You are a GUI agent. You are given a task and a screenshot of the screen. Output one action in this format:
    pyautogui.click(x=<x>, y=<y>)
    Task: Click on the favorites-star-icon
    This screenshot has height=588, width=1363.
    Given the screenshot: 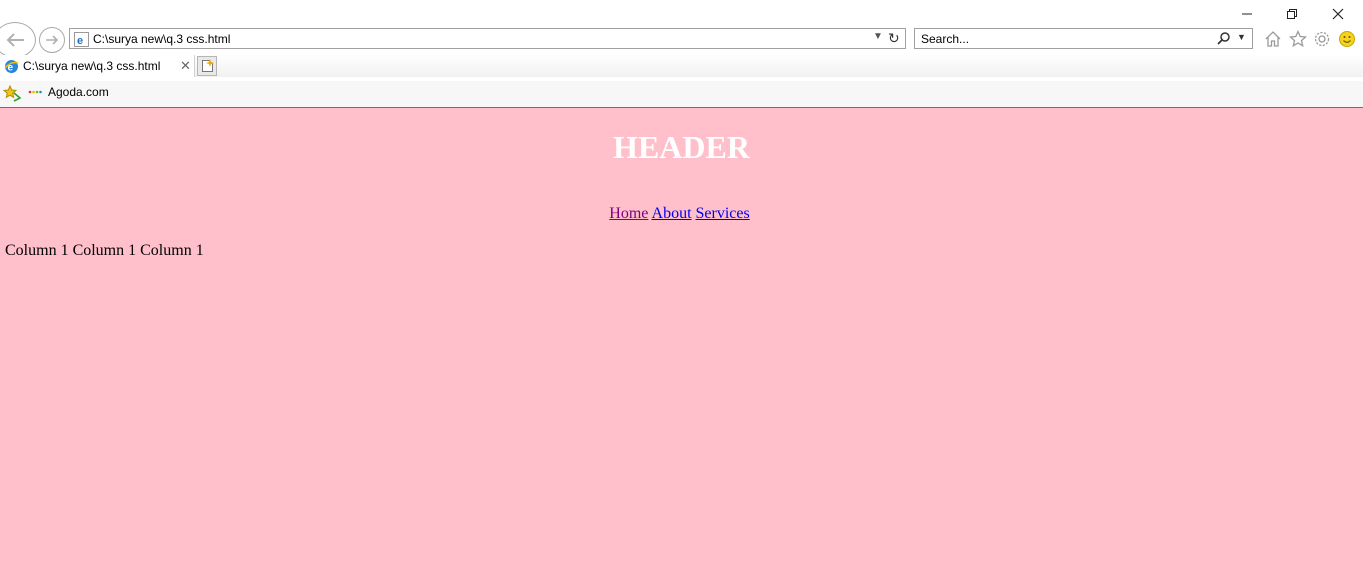 What is the action you would take?
    pyautogui.click(x=12, y=94)
    